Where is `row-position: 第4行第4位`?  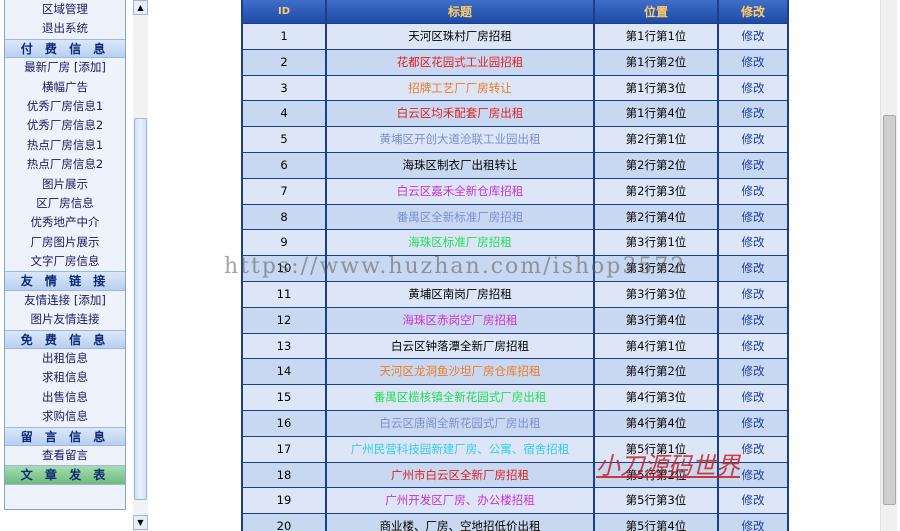
row-position: 第4行第4位 is located at coordinates (657, 423).